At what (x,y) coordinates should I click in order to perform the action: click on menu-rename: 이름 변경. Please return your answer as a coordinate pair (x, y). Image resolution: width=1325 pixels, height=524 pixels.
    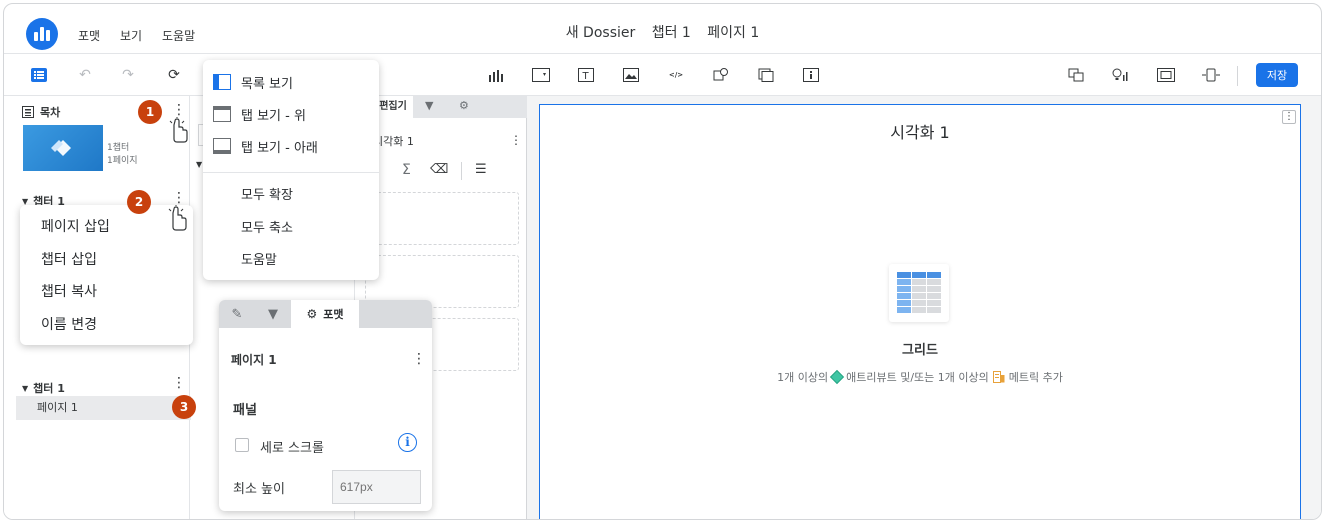
    Looking at the image, I should click on (106, 325).